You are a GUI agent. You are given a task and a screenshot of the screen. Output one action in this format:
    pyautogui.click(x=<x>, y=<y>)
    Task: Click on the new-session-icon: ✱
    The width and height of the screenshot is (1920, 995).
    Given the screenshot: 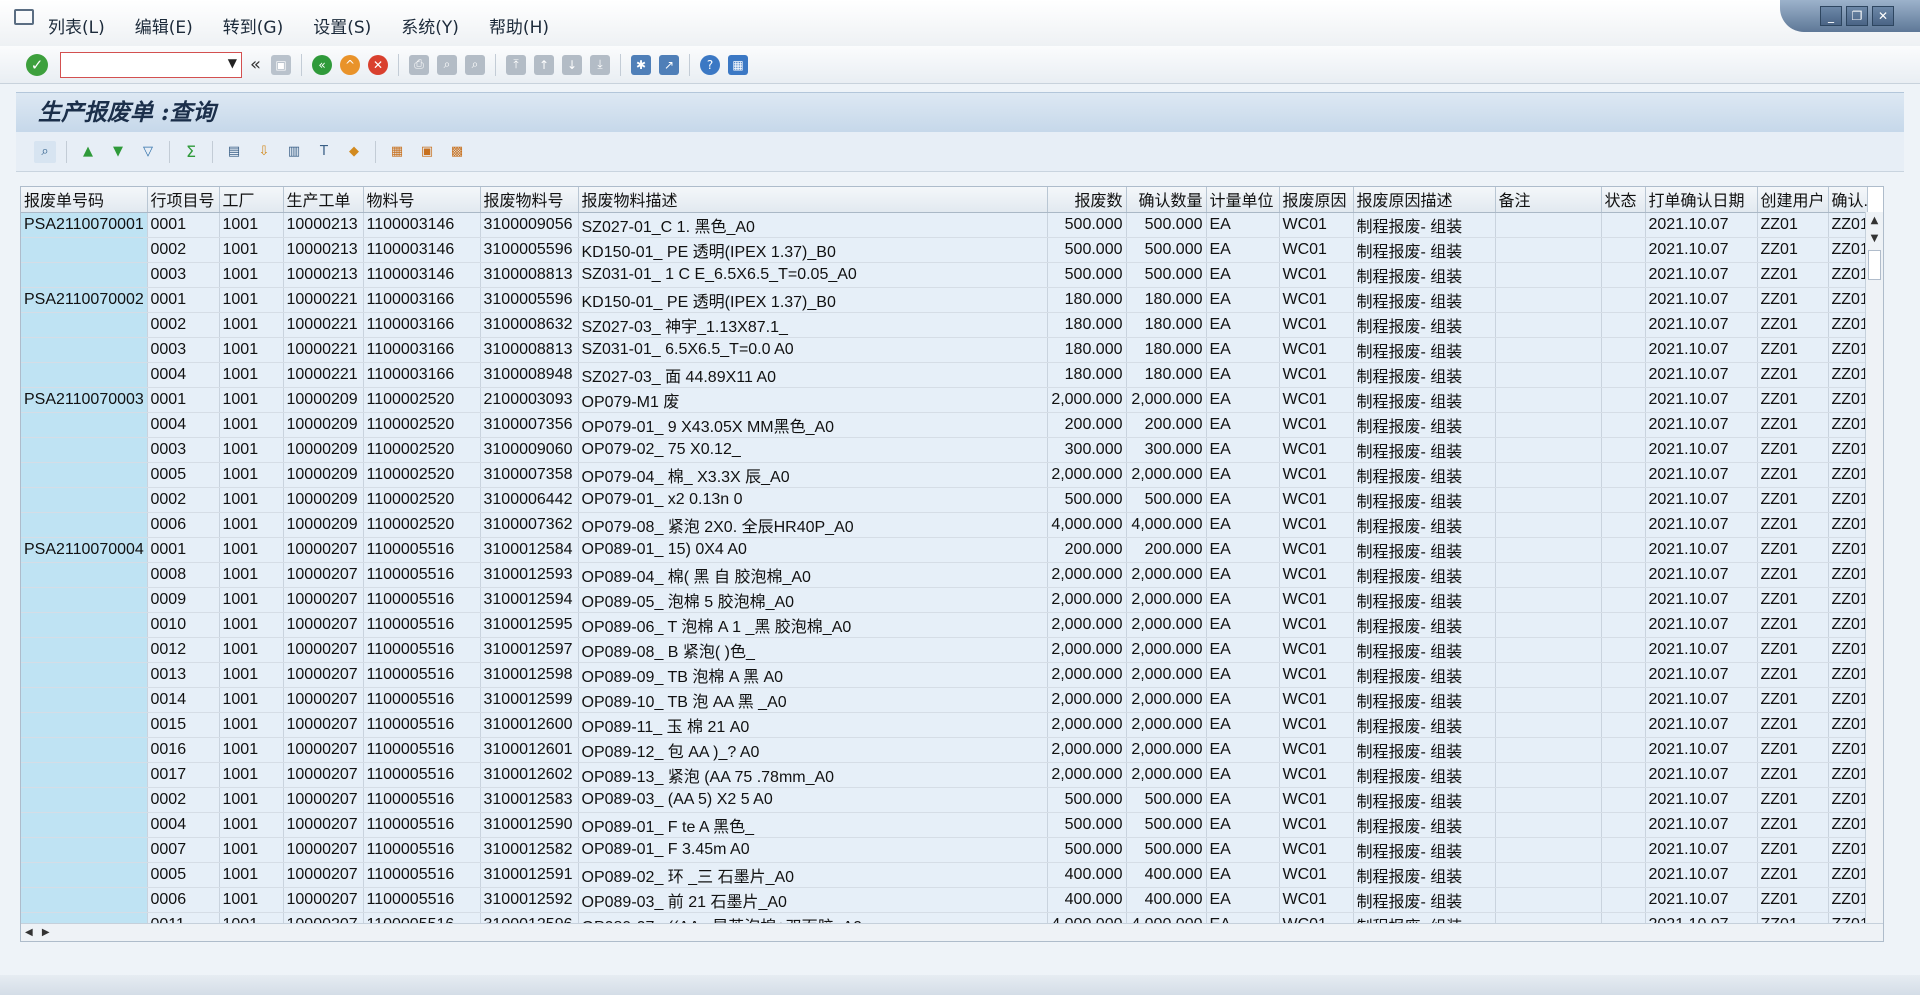 What is the action you would take?
    pyautogui.click(x=641, y=64)
    